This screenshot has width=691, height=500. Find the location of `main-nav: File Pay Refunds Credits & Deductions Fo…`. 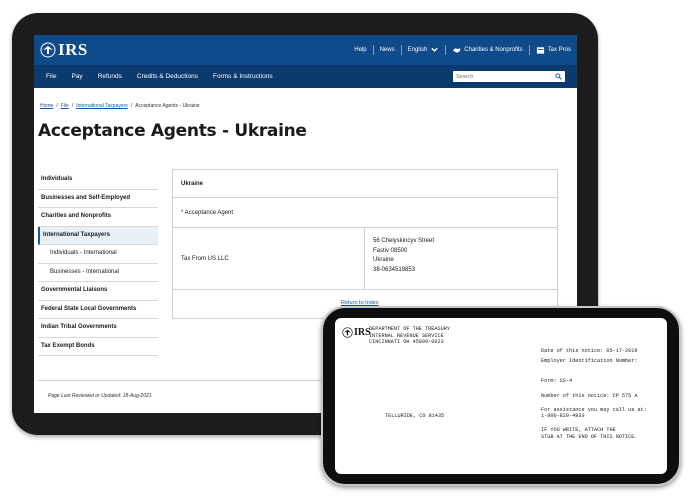

main-nav: File Pay Refunds Credits & Deductions Fo… is located at coordinates (305, 76).